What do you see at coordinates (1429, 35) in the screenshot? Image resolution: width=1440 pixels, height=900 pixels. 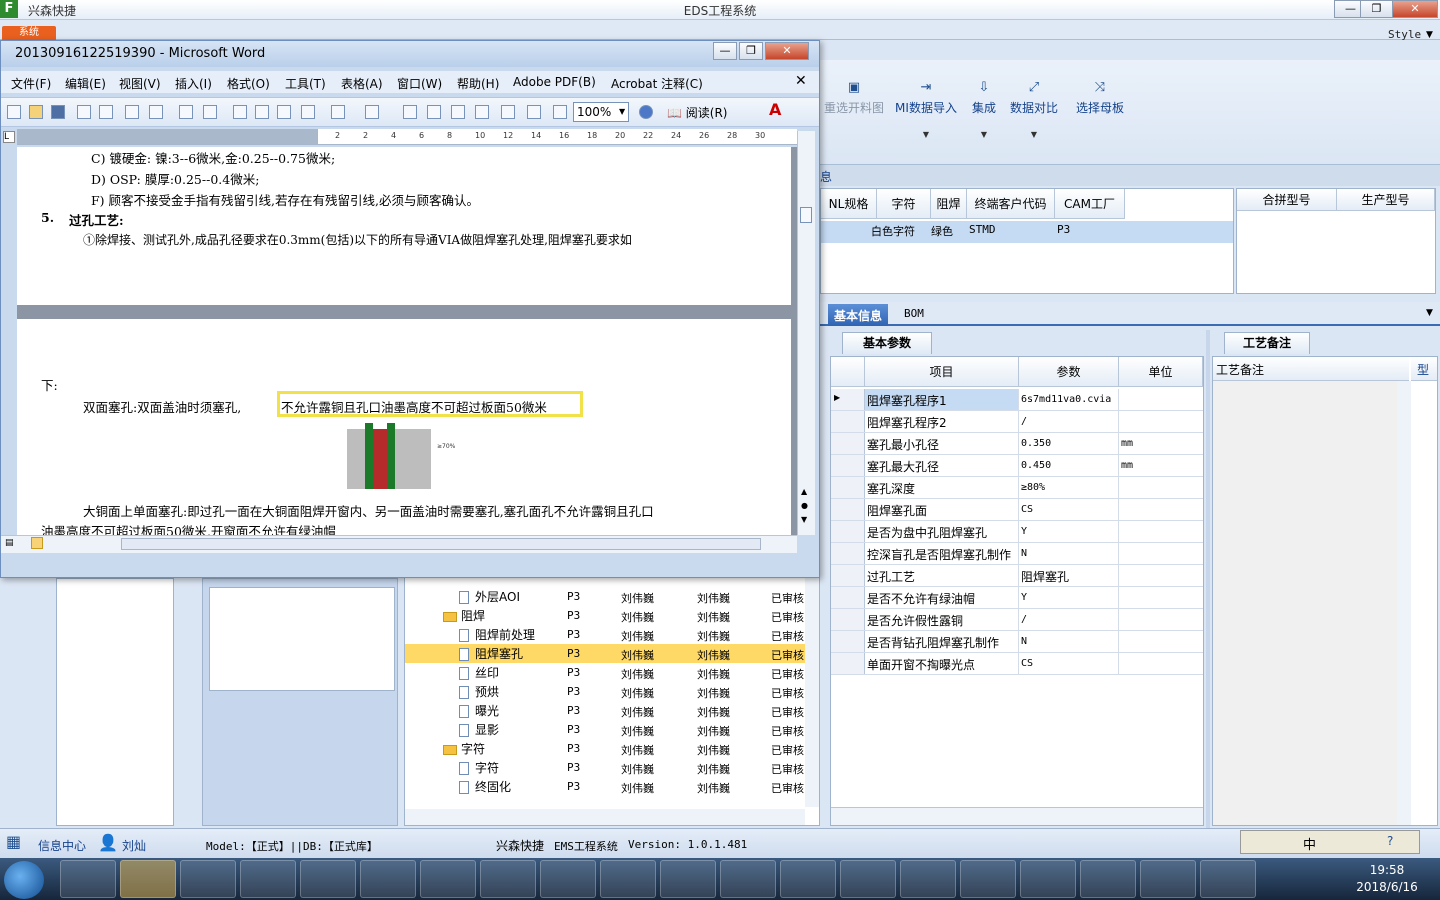 I see `style-dropdown-icon: ▼` at bounding box center [1429, 35].